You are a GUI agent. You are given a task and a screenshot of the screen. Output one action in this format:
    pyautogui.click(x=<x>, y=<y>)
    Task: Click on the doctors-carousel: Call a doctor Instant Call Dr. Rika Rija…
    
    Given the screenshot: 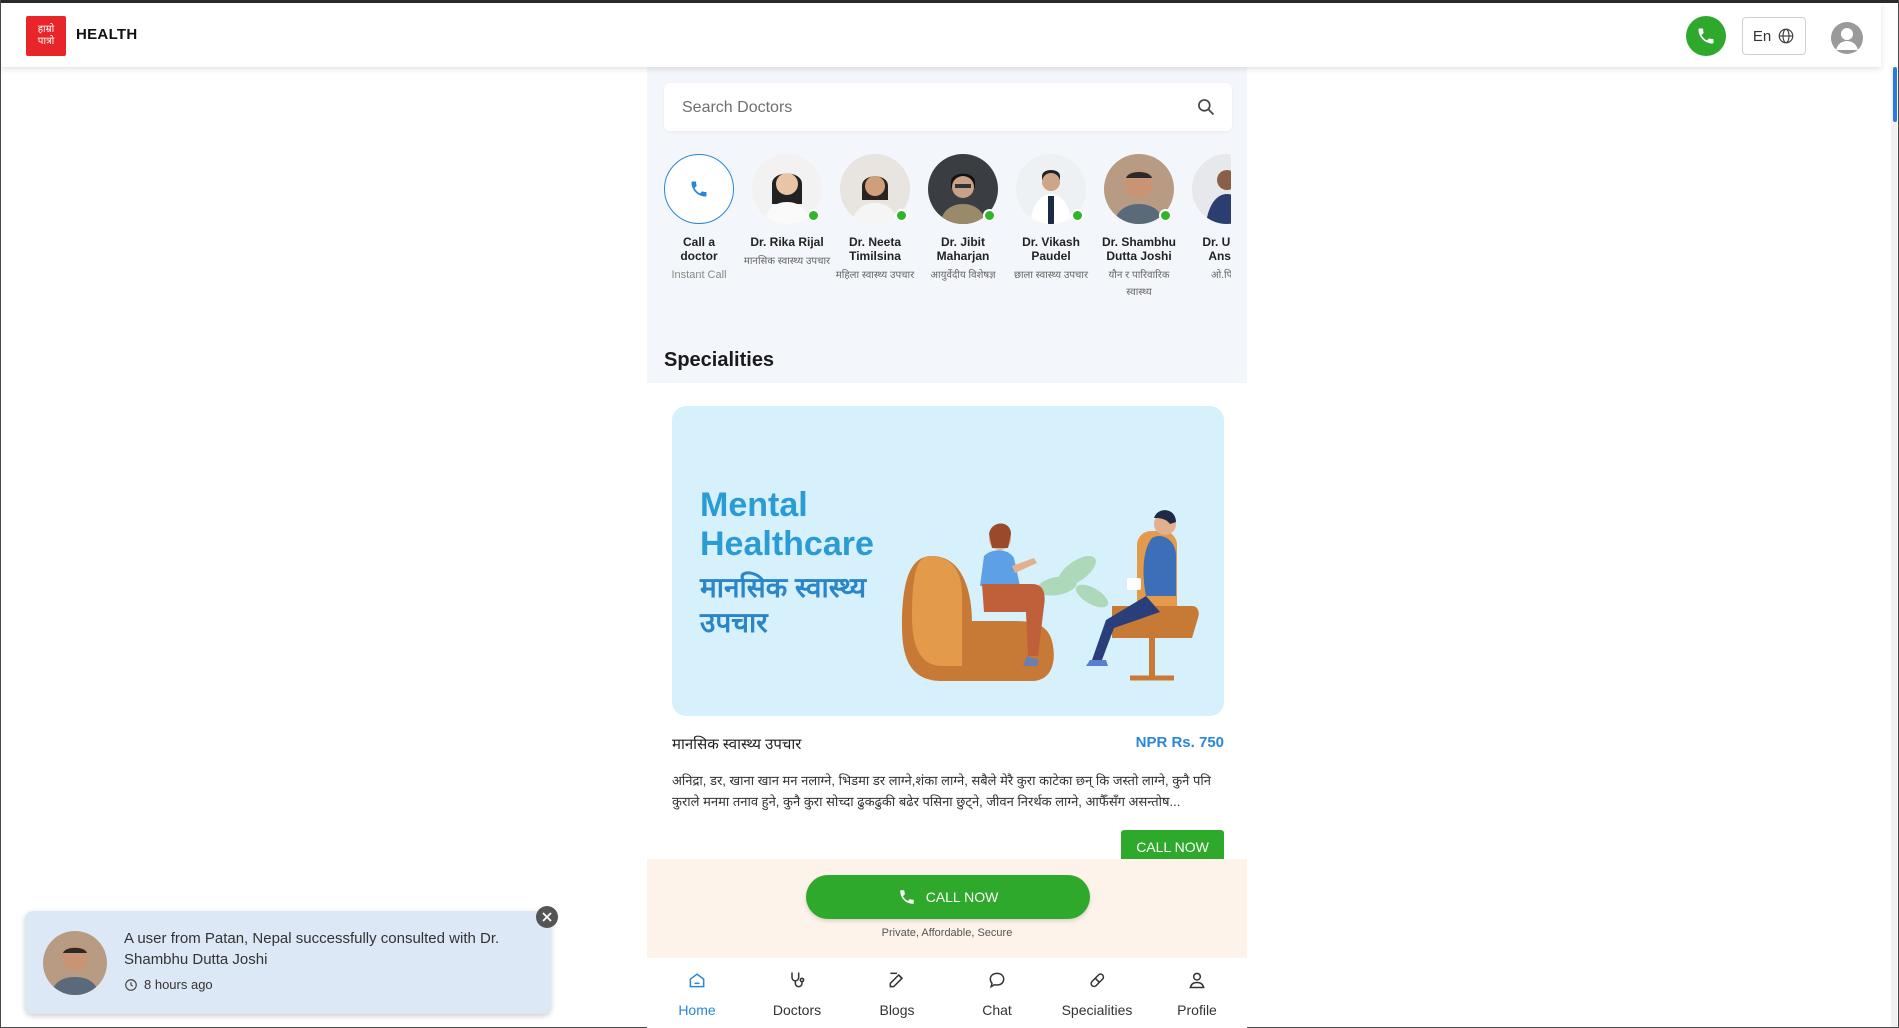 What is the action you would take?
    pyautogui.click(x=939, y=234)
    